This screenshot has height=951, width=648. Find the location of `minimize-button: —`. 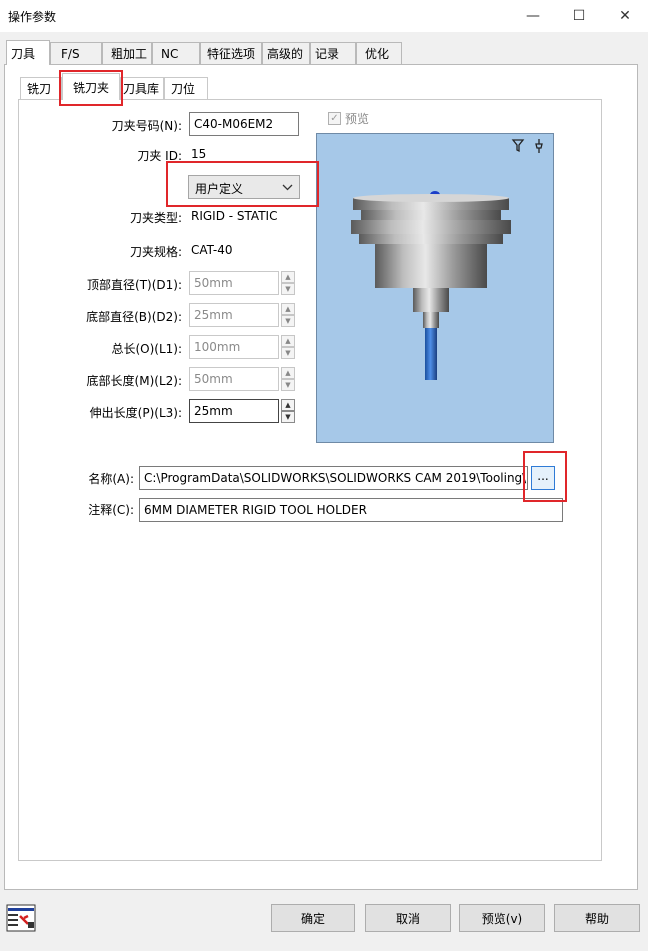

minimize-button: — is located at coordinates (533, 16).